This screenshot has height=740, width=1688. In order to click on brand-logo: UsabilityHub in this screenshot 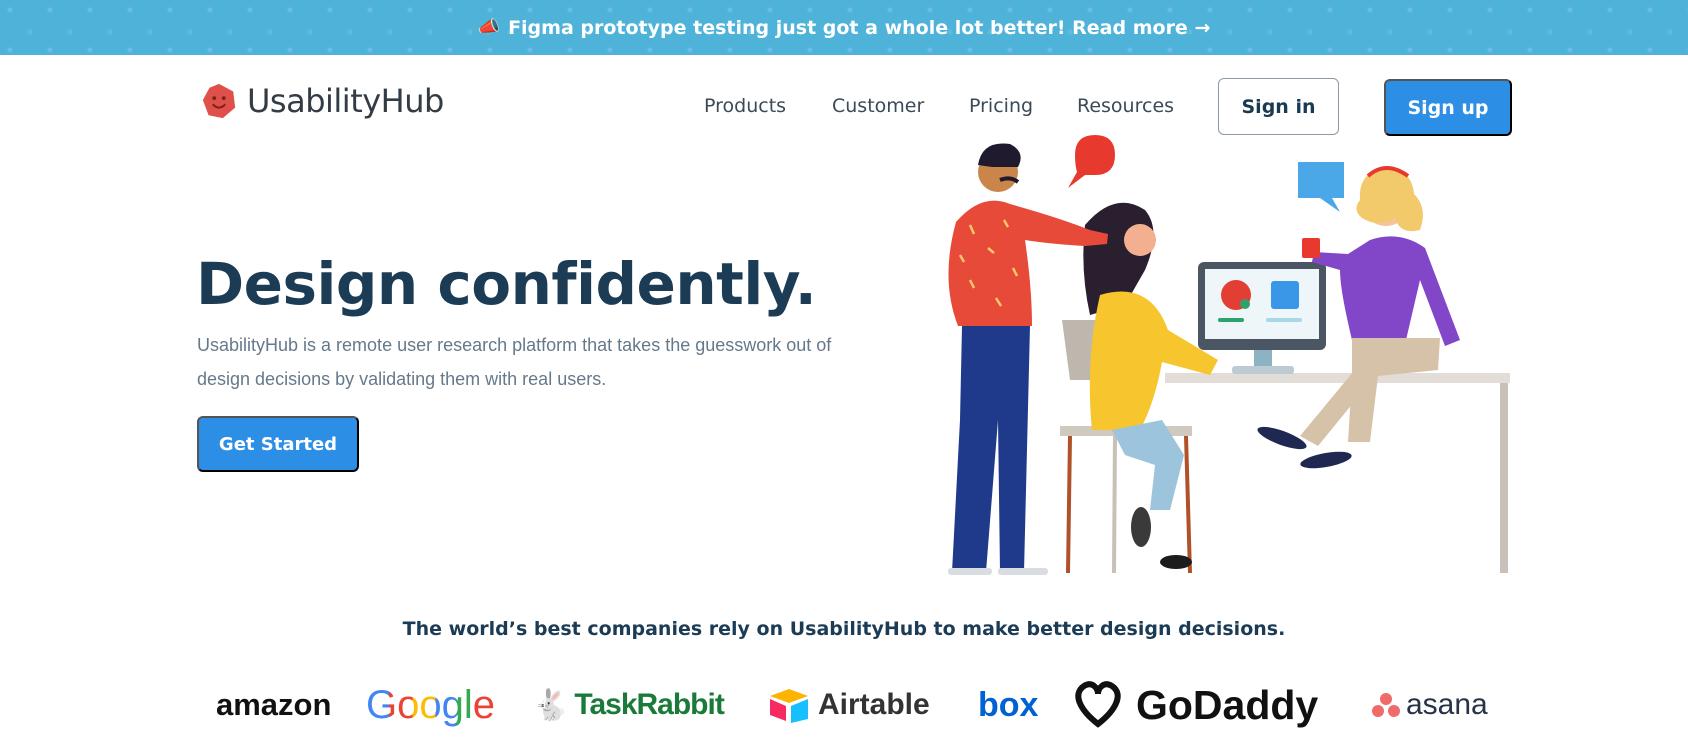, I will do `click(322, 101)`.